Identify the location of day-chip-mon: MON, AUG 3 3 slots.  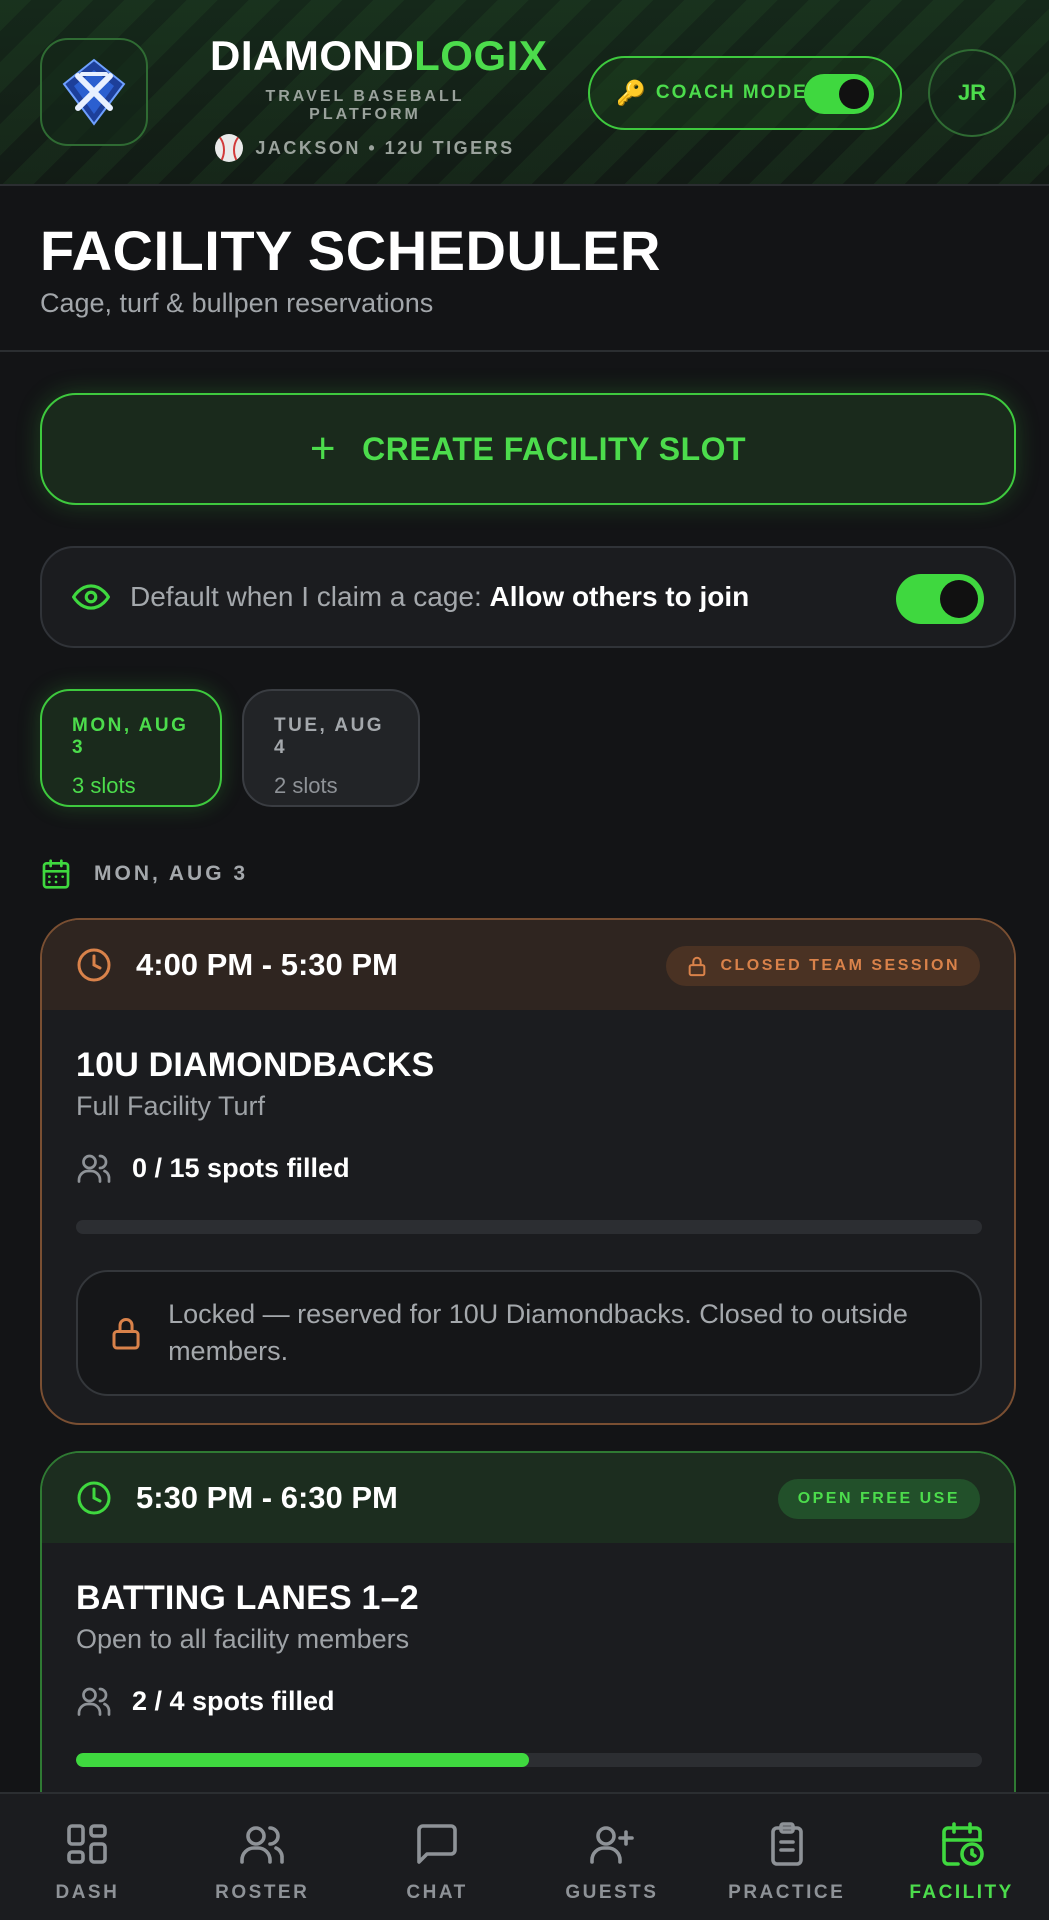
(131, 748).